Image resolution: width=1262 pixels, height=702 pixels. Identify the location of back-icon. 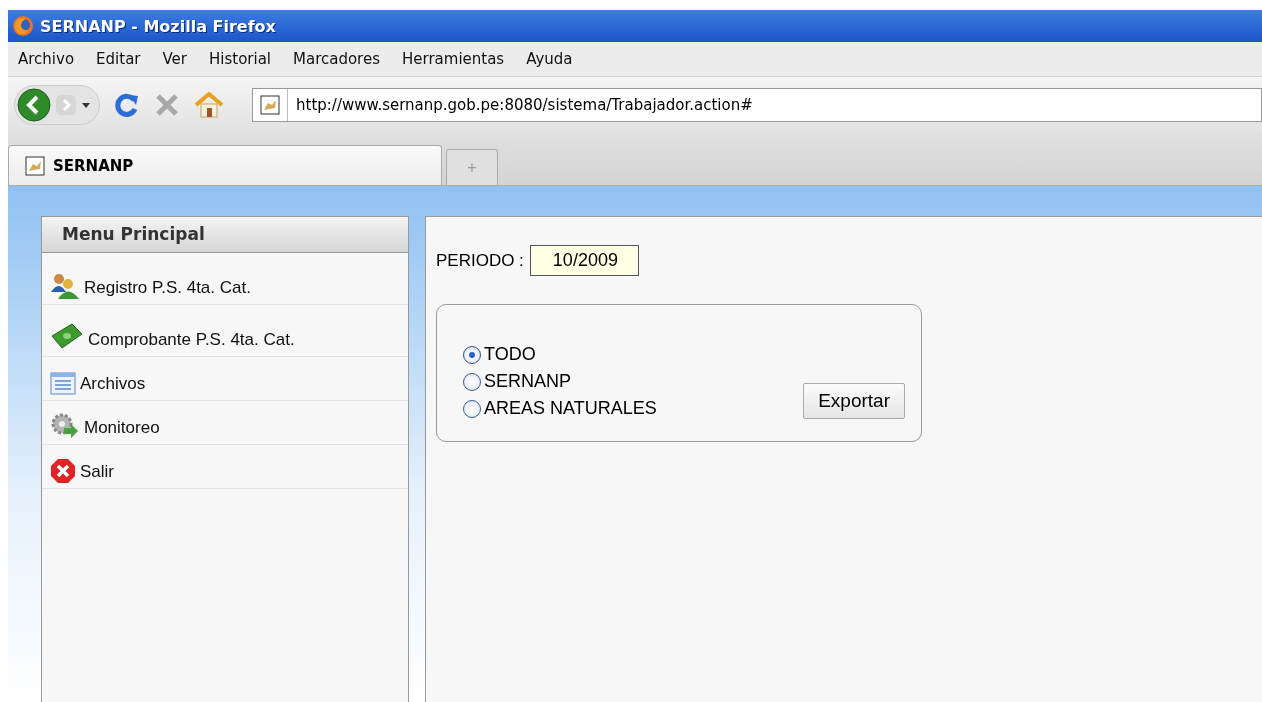
(34, 105).